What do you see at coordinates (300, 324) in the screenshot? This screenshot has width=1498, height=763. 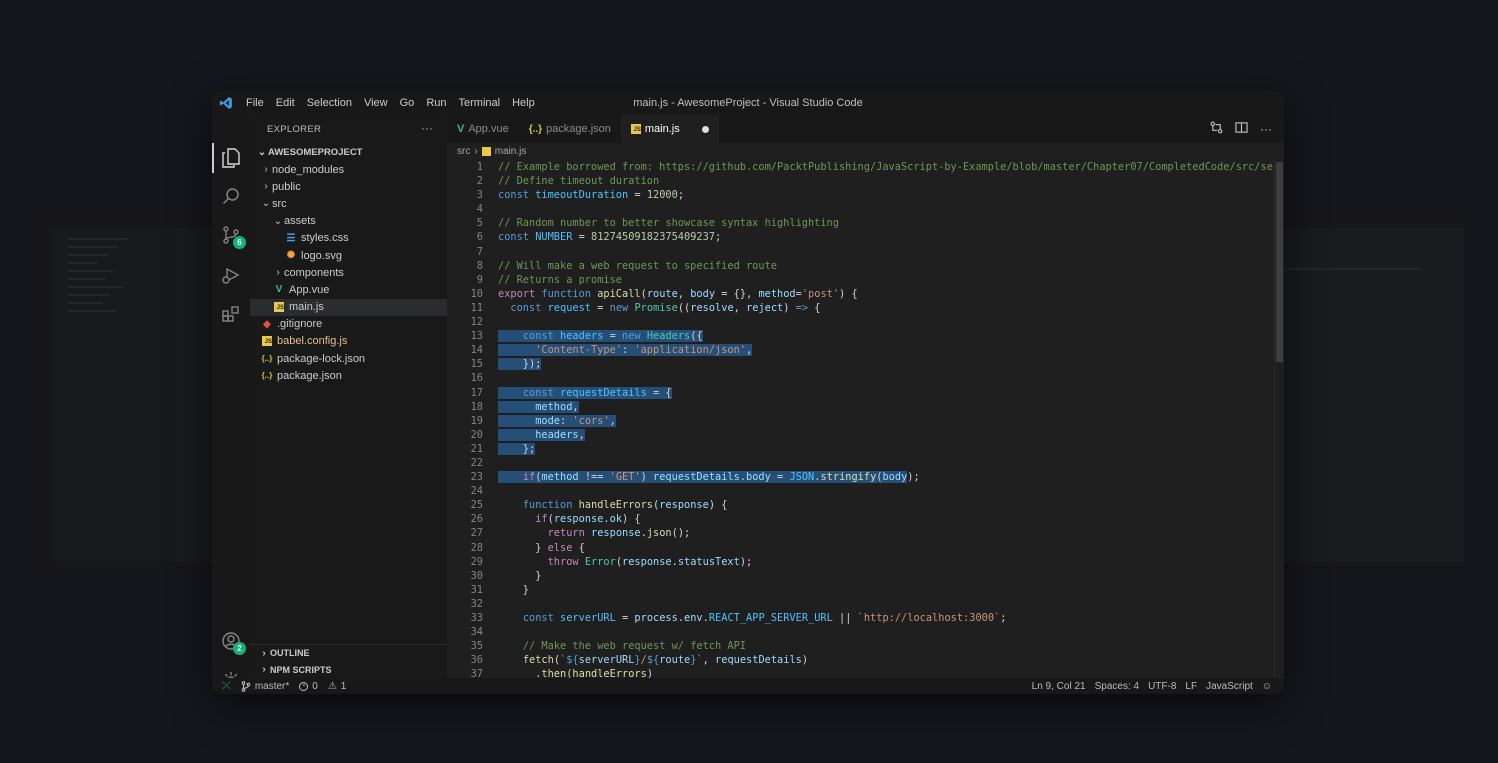 I see `tree-item-label: .gitignore` at bounding box center [300, 324].